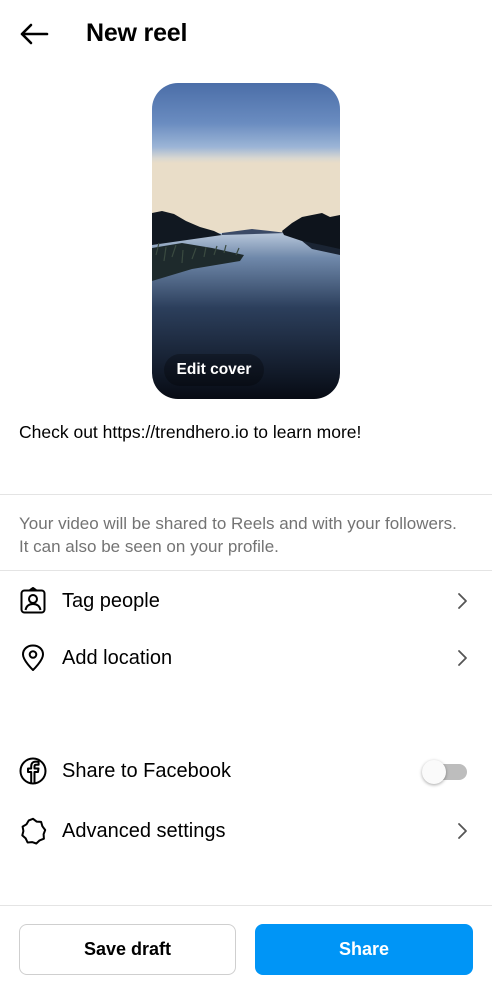 The image size is (492, 1000). What do you see at coordinates (111, 601) in the screenshot?
I see `tag-people-label: Tag people` at bounding box center [111, 601].